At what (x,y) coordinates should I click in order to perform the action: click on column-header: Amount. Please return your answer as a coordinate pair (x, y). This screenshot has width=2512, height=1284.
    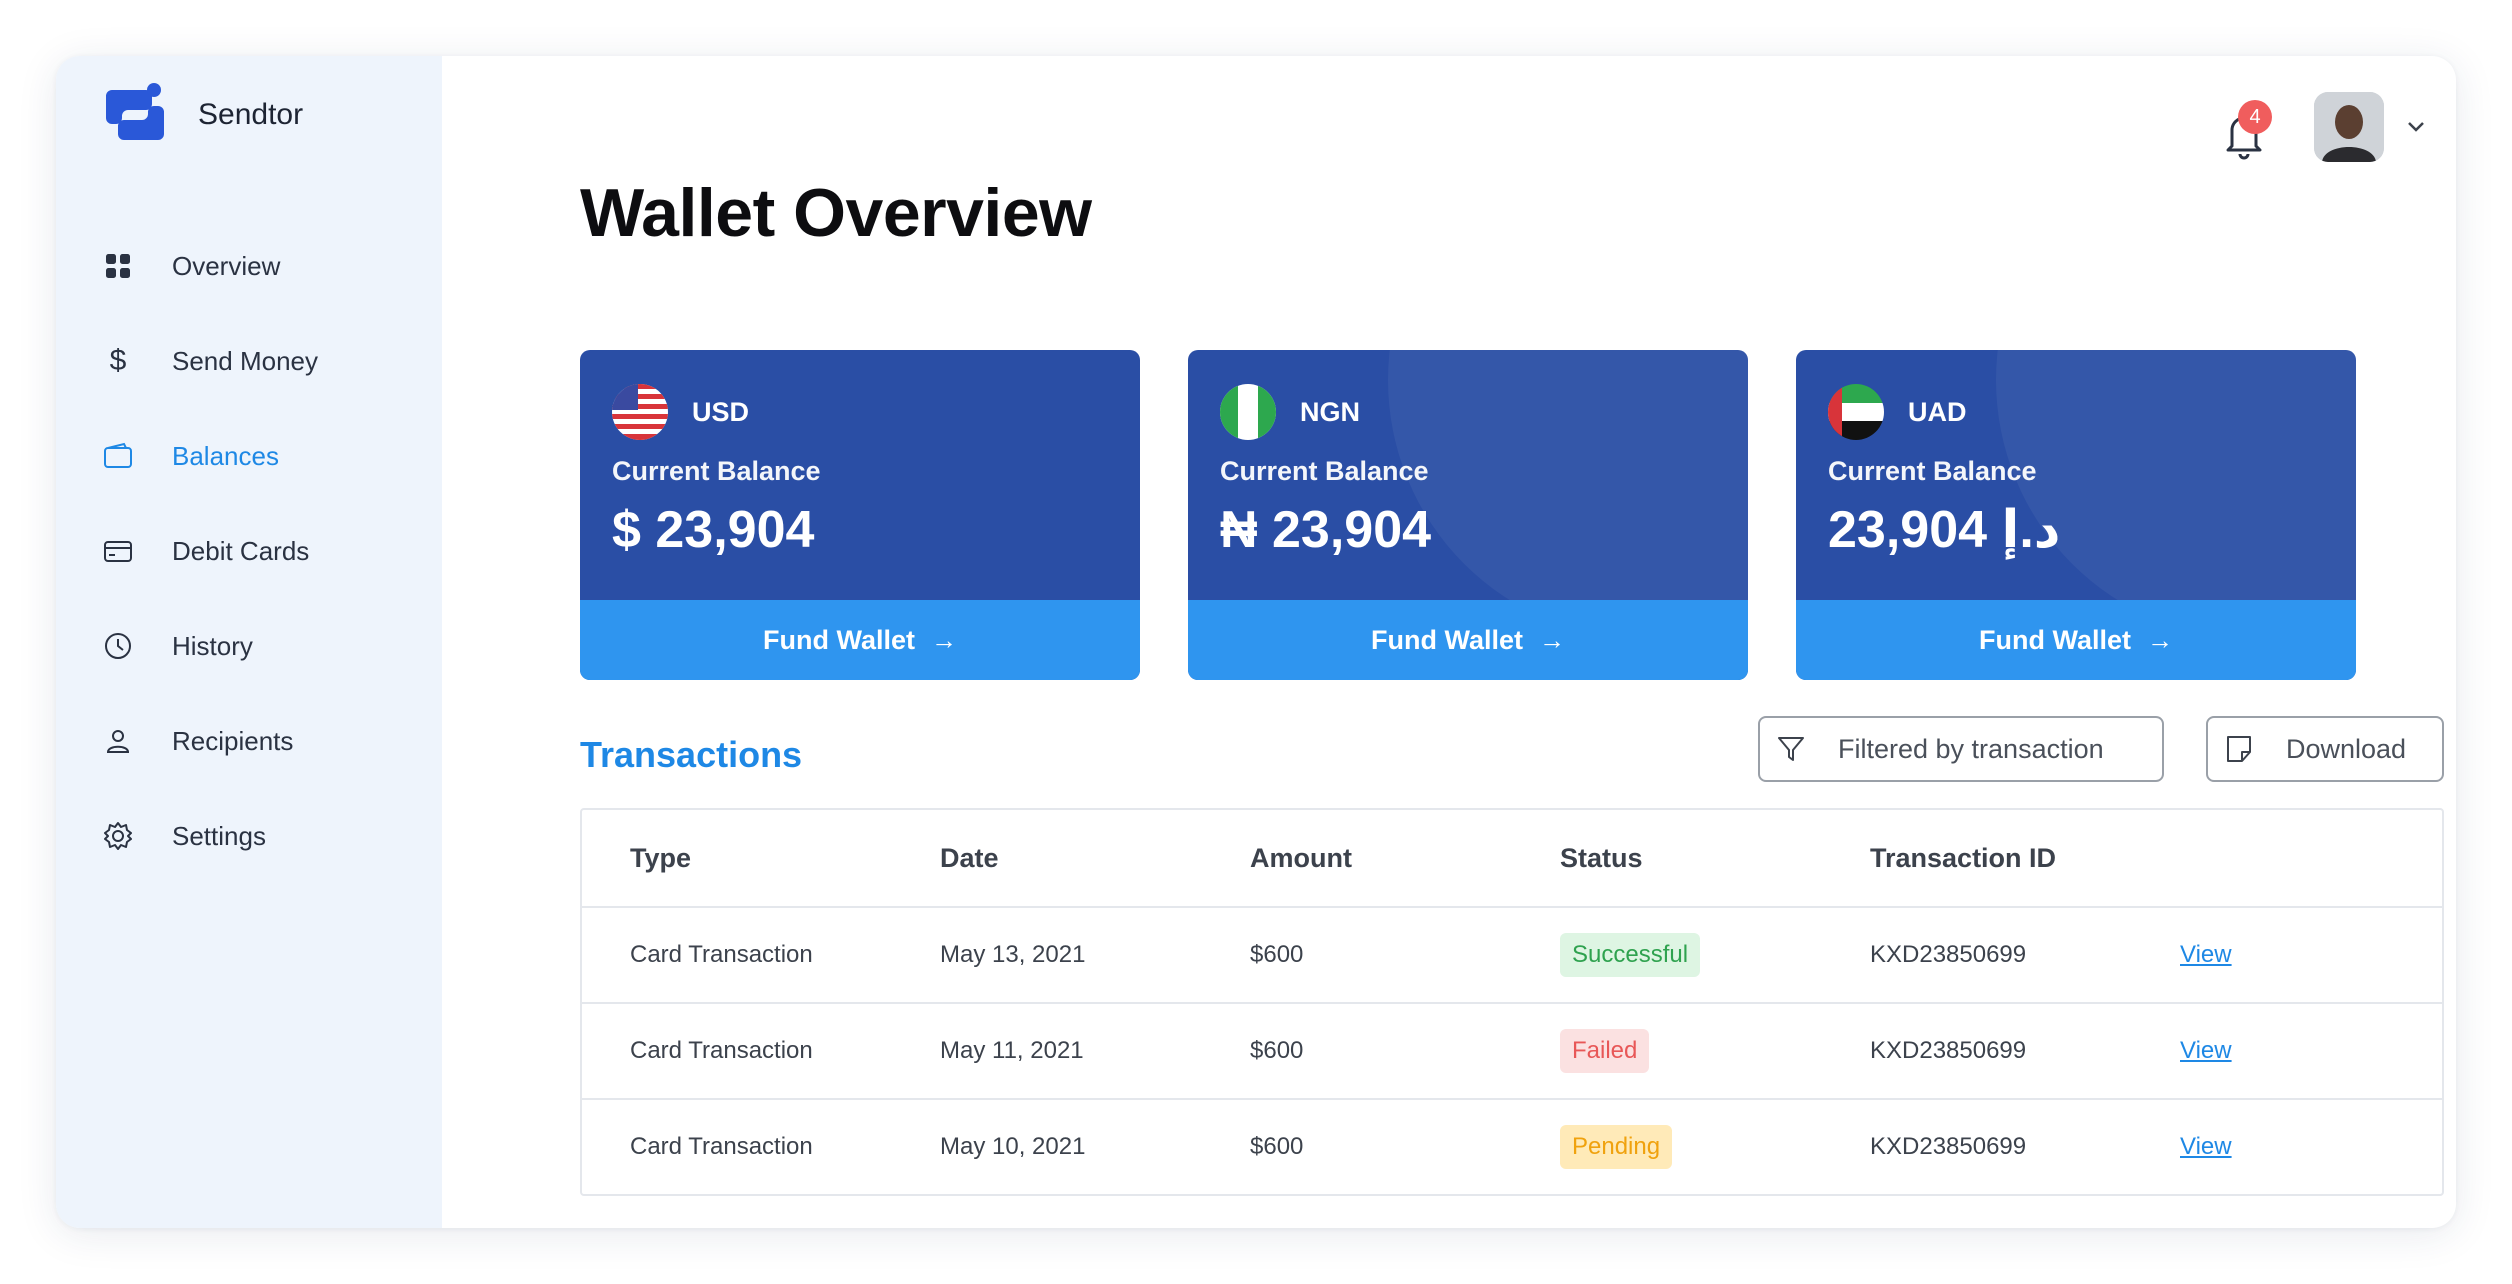
    Looking at the image, I should click on (1301, 857).